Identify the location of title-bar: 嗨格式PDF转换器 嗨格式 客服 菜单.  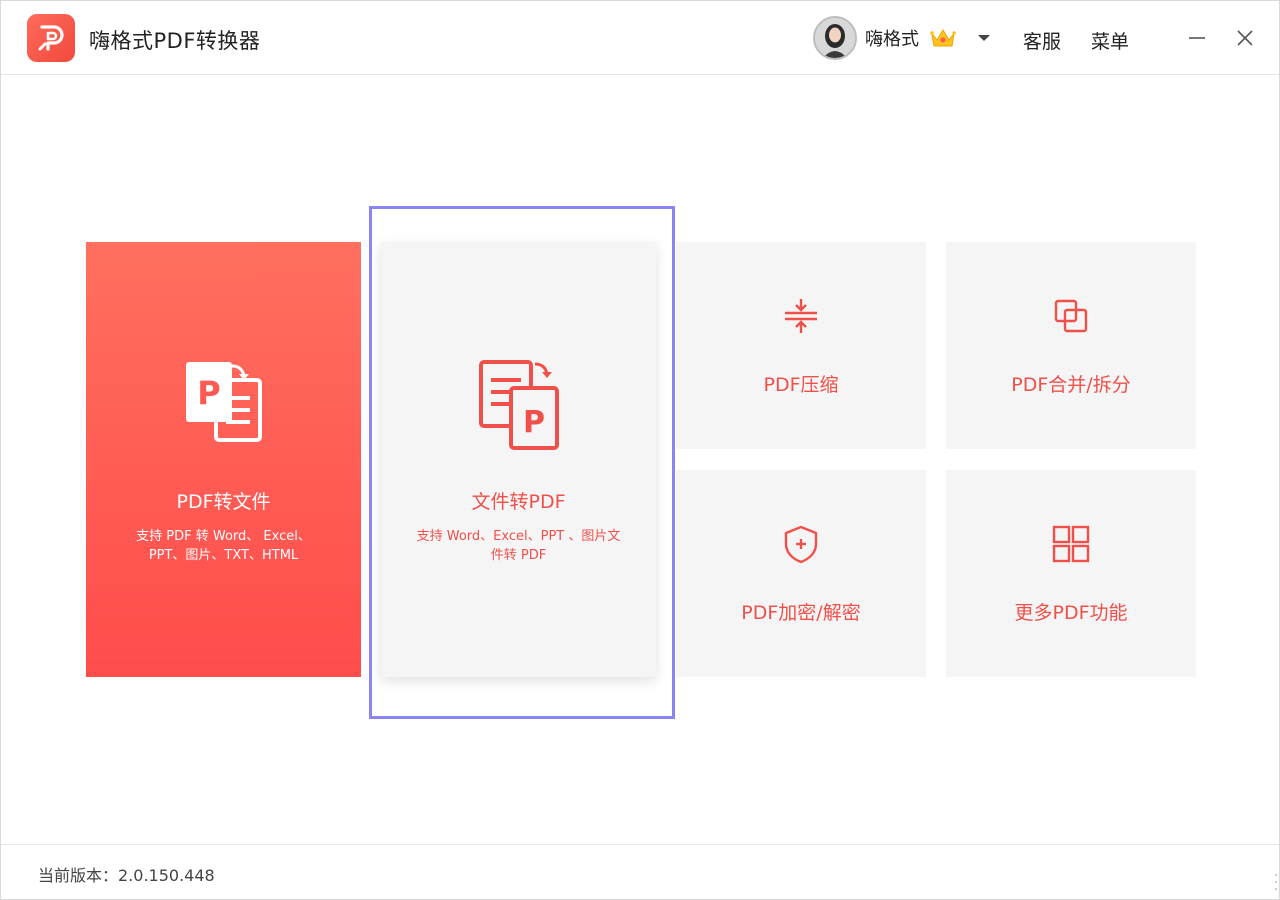
(640, 38).